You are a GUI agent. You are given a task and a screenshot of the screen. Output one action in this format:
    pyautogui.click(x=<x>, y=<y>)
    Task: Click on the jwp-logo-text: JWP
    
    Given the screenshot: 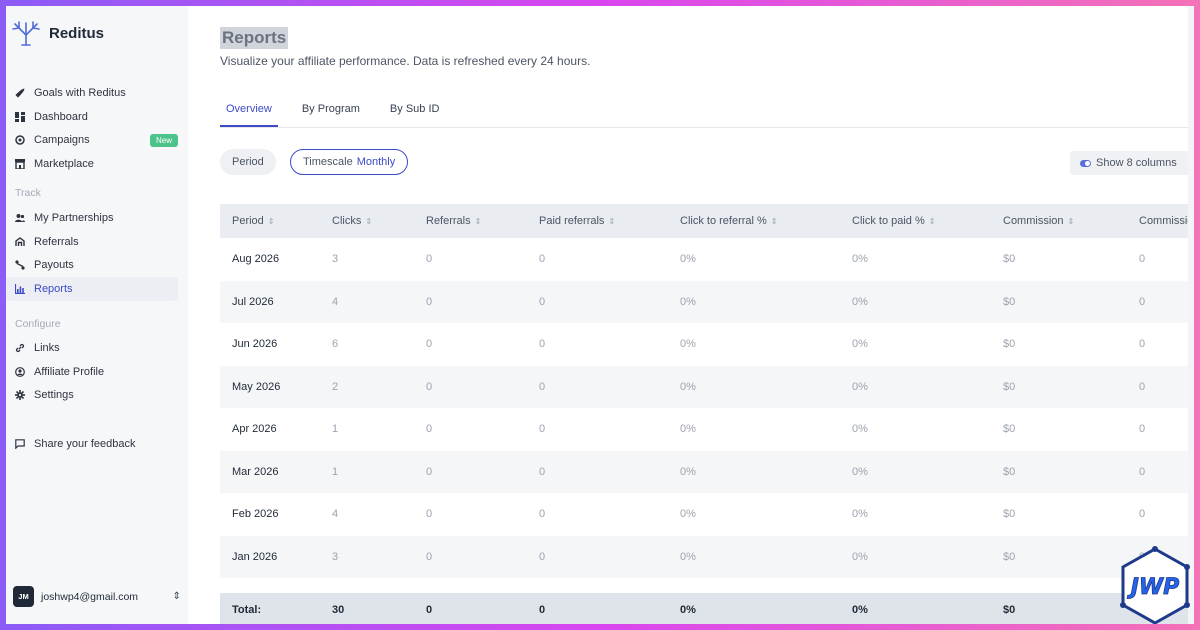 What is the action you would take?
    pyautogui.click(x=1153, y=587)
    